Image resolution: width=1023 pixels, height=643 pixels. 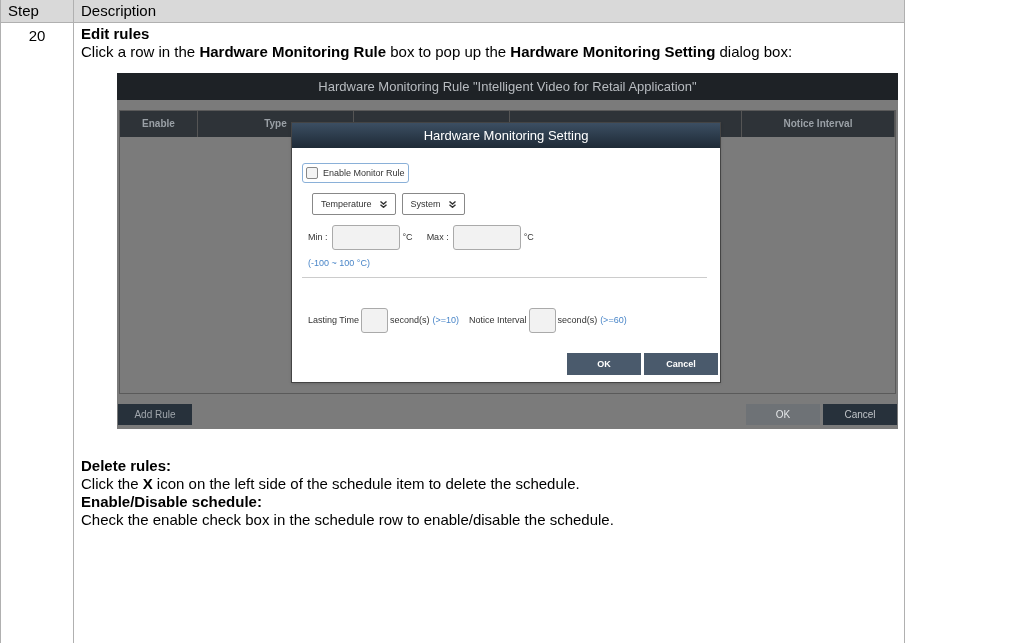 I want to click on instruction-text: Click the X icon on the left side of the schedule item to delete the schedule., so click(x=331, y=484).